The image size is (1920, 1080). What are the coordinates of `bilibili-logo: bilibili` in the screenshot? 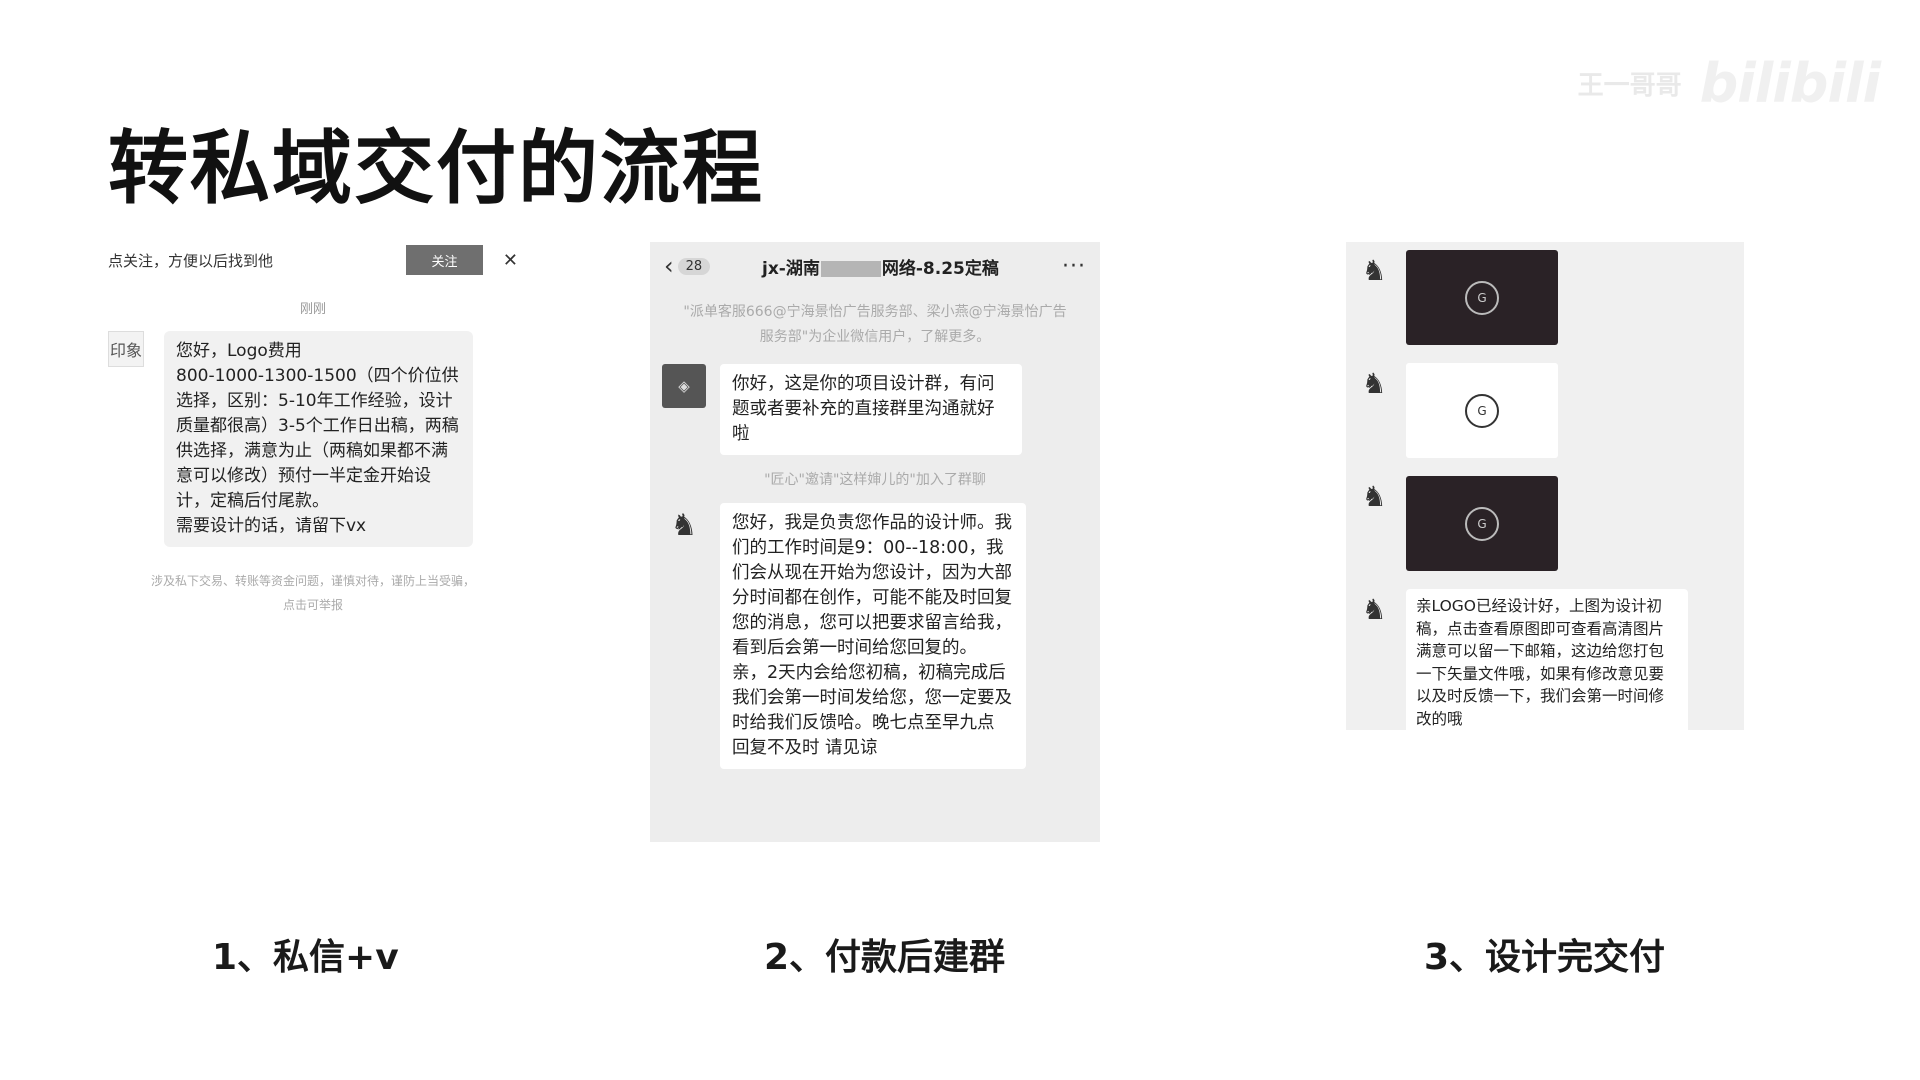 It's located at (1790, 83).